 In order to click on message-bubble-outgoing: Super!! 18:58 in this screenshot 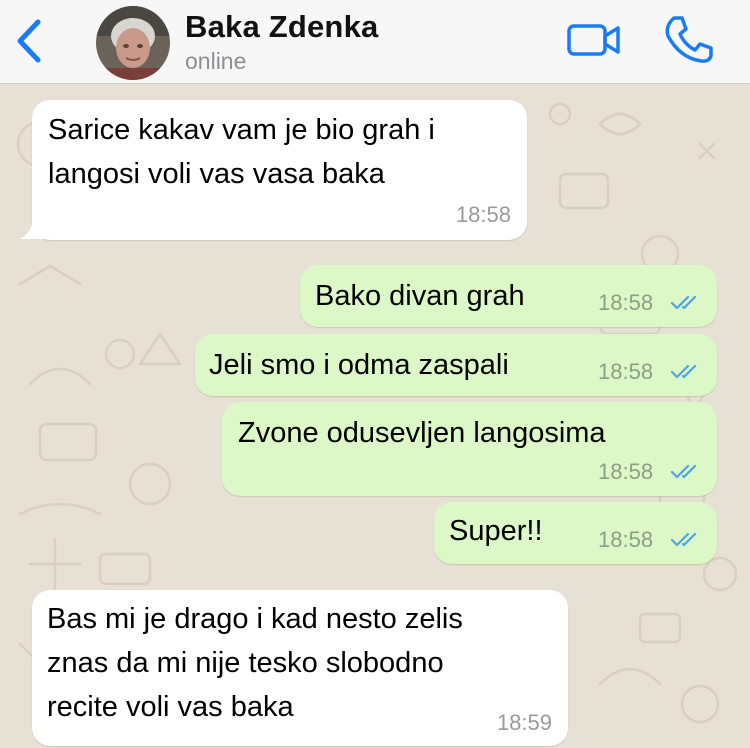, I will do `click(575, 533)`.